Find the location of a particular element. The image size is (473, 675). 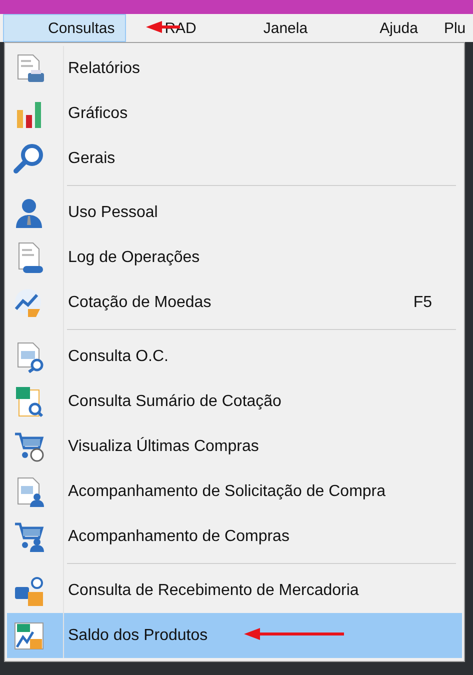

menu-item: Uso Pessoal is located at coordinates (234, 212).